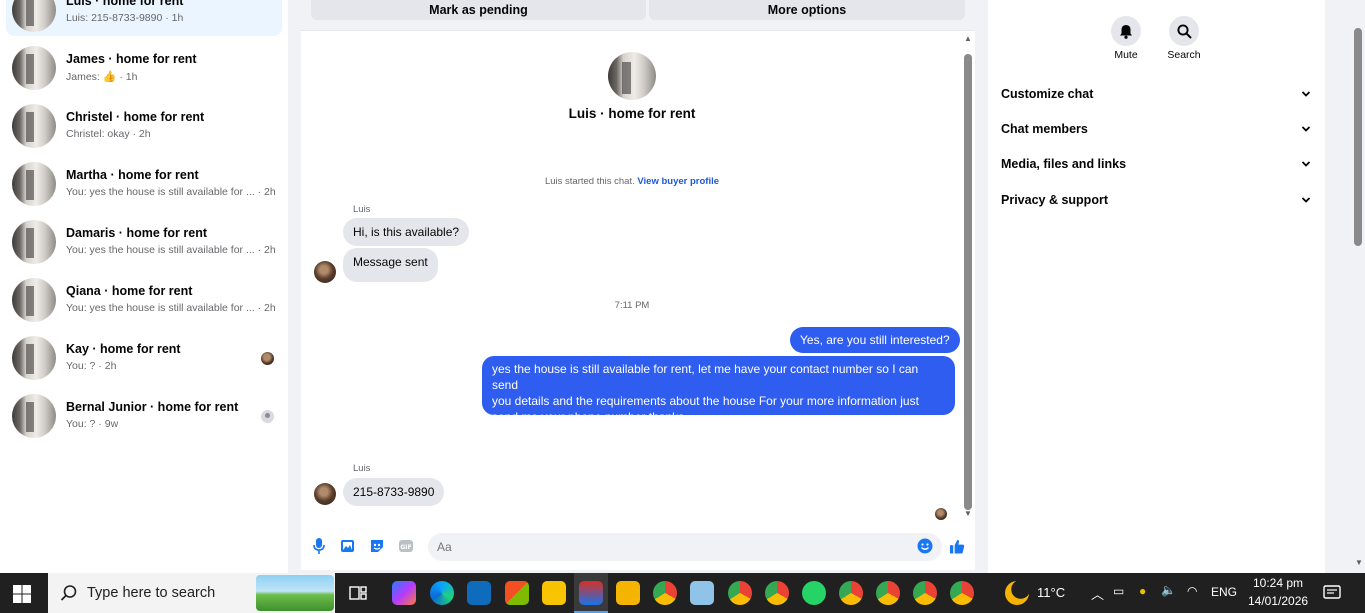 Image resolution: width=1365 pixels, height=613 pixels. What do you see at coordinates (137, 233) in the screenshot?
I see `conversation-name: Damaris · home for rent` at bounding box center [137, 233].